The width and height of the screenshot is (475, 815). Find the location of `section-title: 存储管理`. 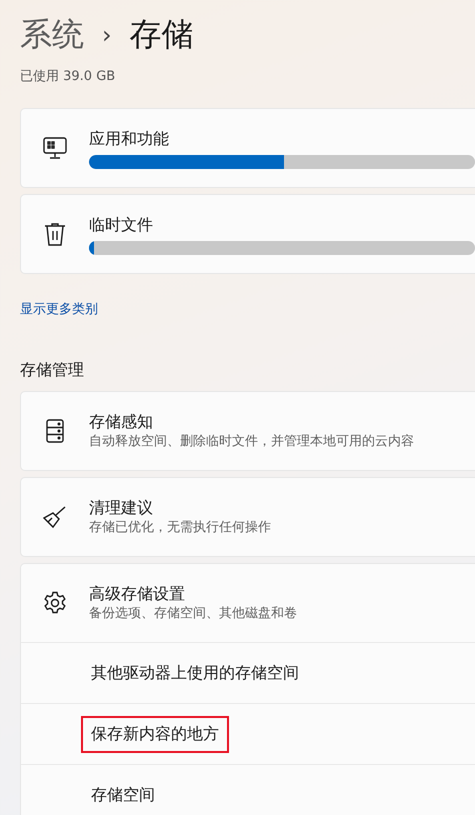

section-title: 存储管理 is located at coordinates (52, 370).